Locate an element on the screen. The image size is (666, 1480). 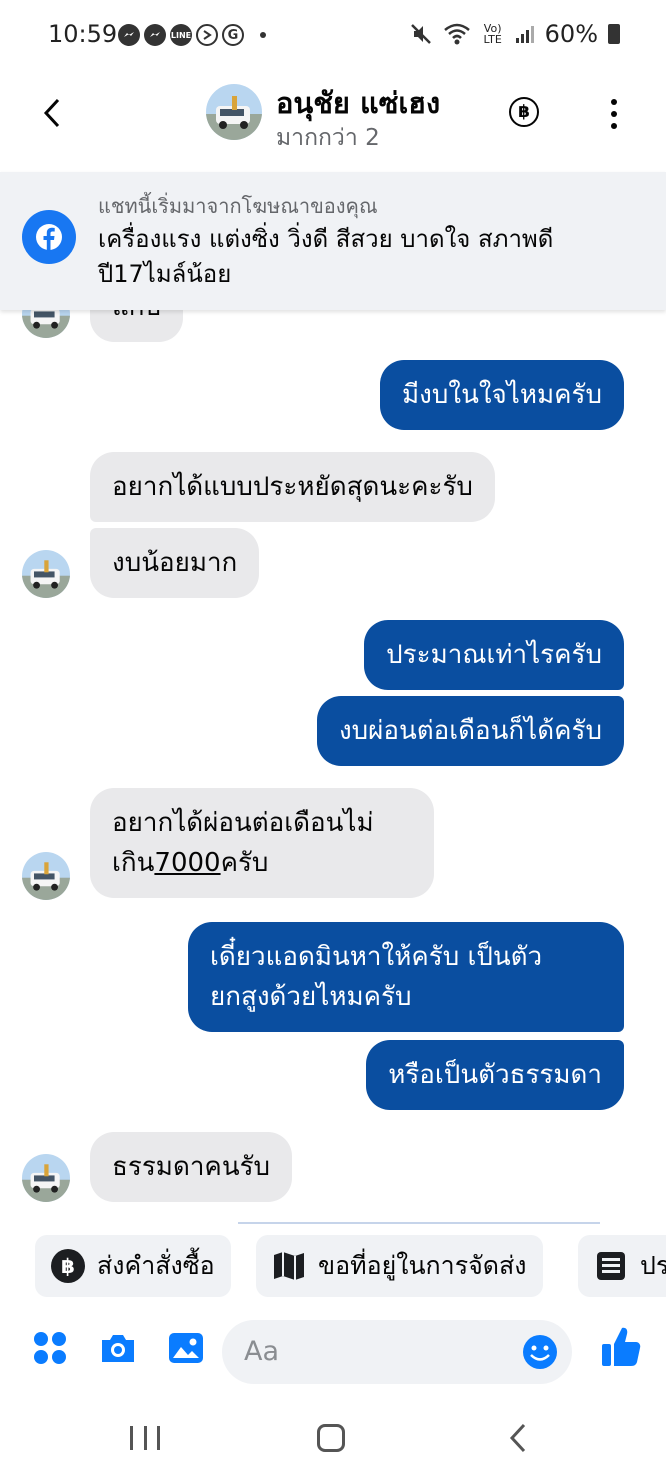
battery-icon is located at coordinates (614, 34).